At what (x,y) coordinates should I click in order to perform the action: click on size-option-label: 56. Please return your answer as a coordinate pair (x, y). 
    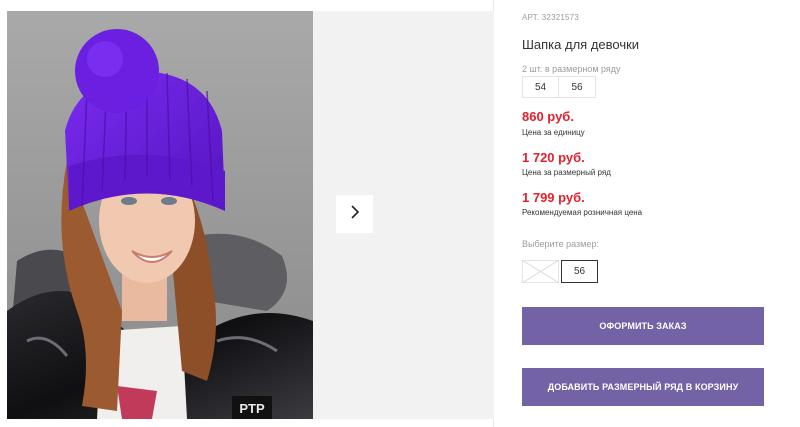
    Looking at the image, I should click on (579, 271).